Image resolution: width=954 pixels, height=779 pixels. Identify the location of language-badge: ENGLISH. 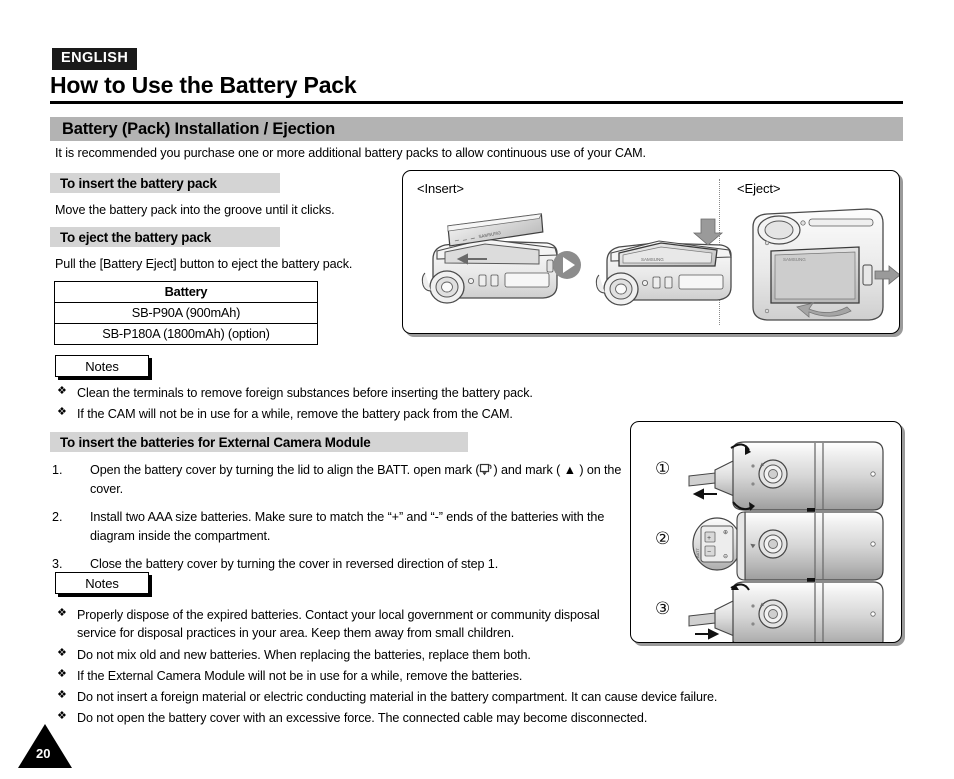
(95, 59).